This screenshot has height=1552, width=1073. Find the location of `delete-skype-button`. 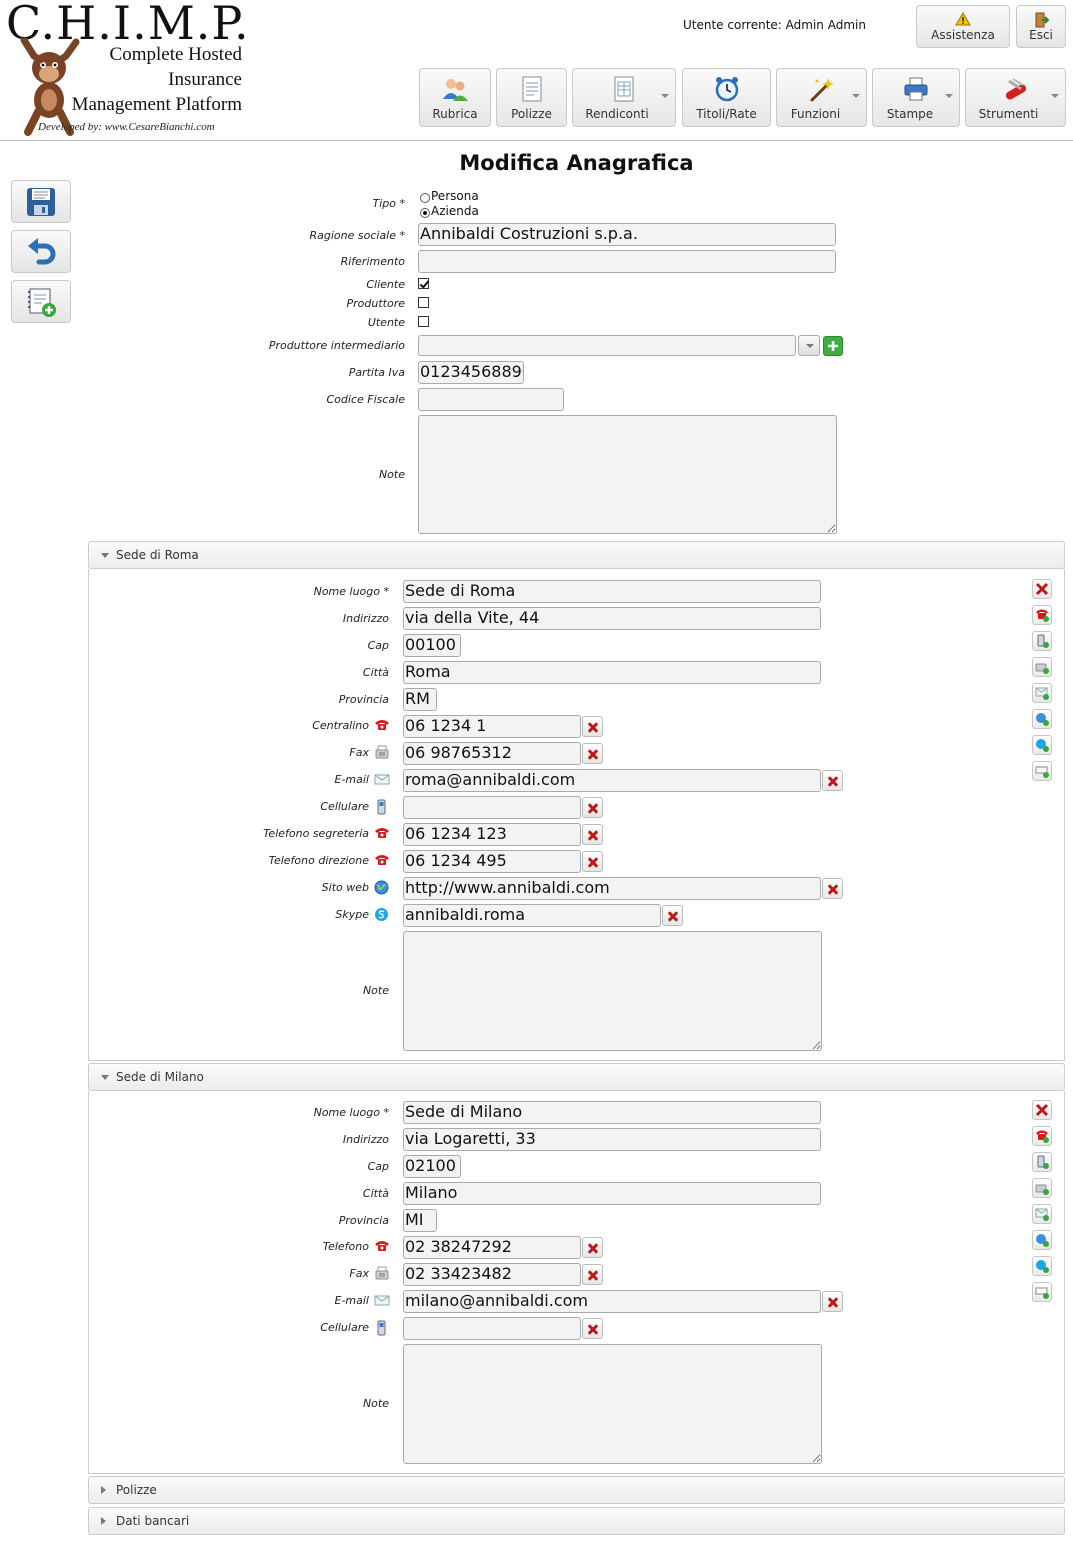

delete-skype-button is located at coordinates (672, 915).